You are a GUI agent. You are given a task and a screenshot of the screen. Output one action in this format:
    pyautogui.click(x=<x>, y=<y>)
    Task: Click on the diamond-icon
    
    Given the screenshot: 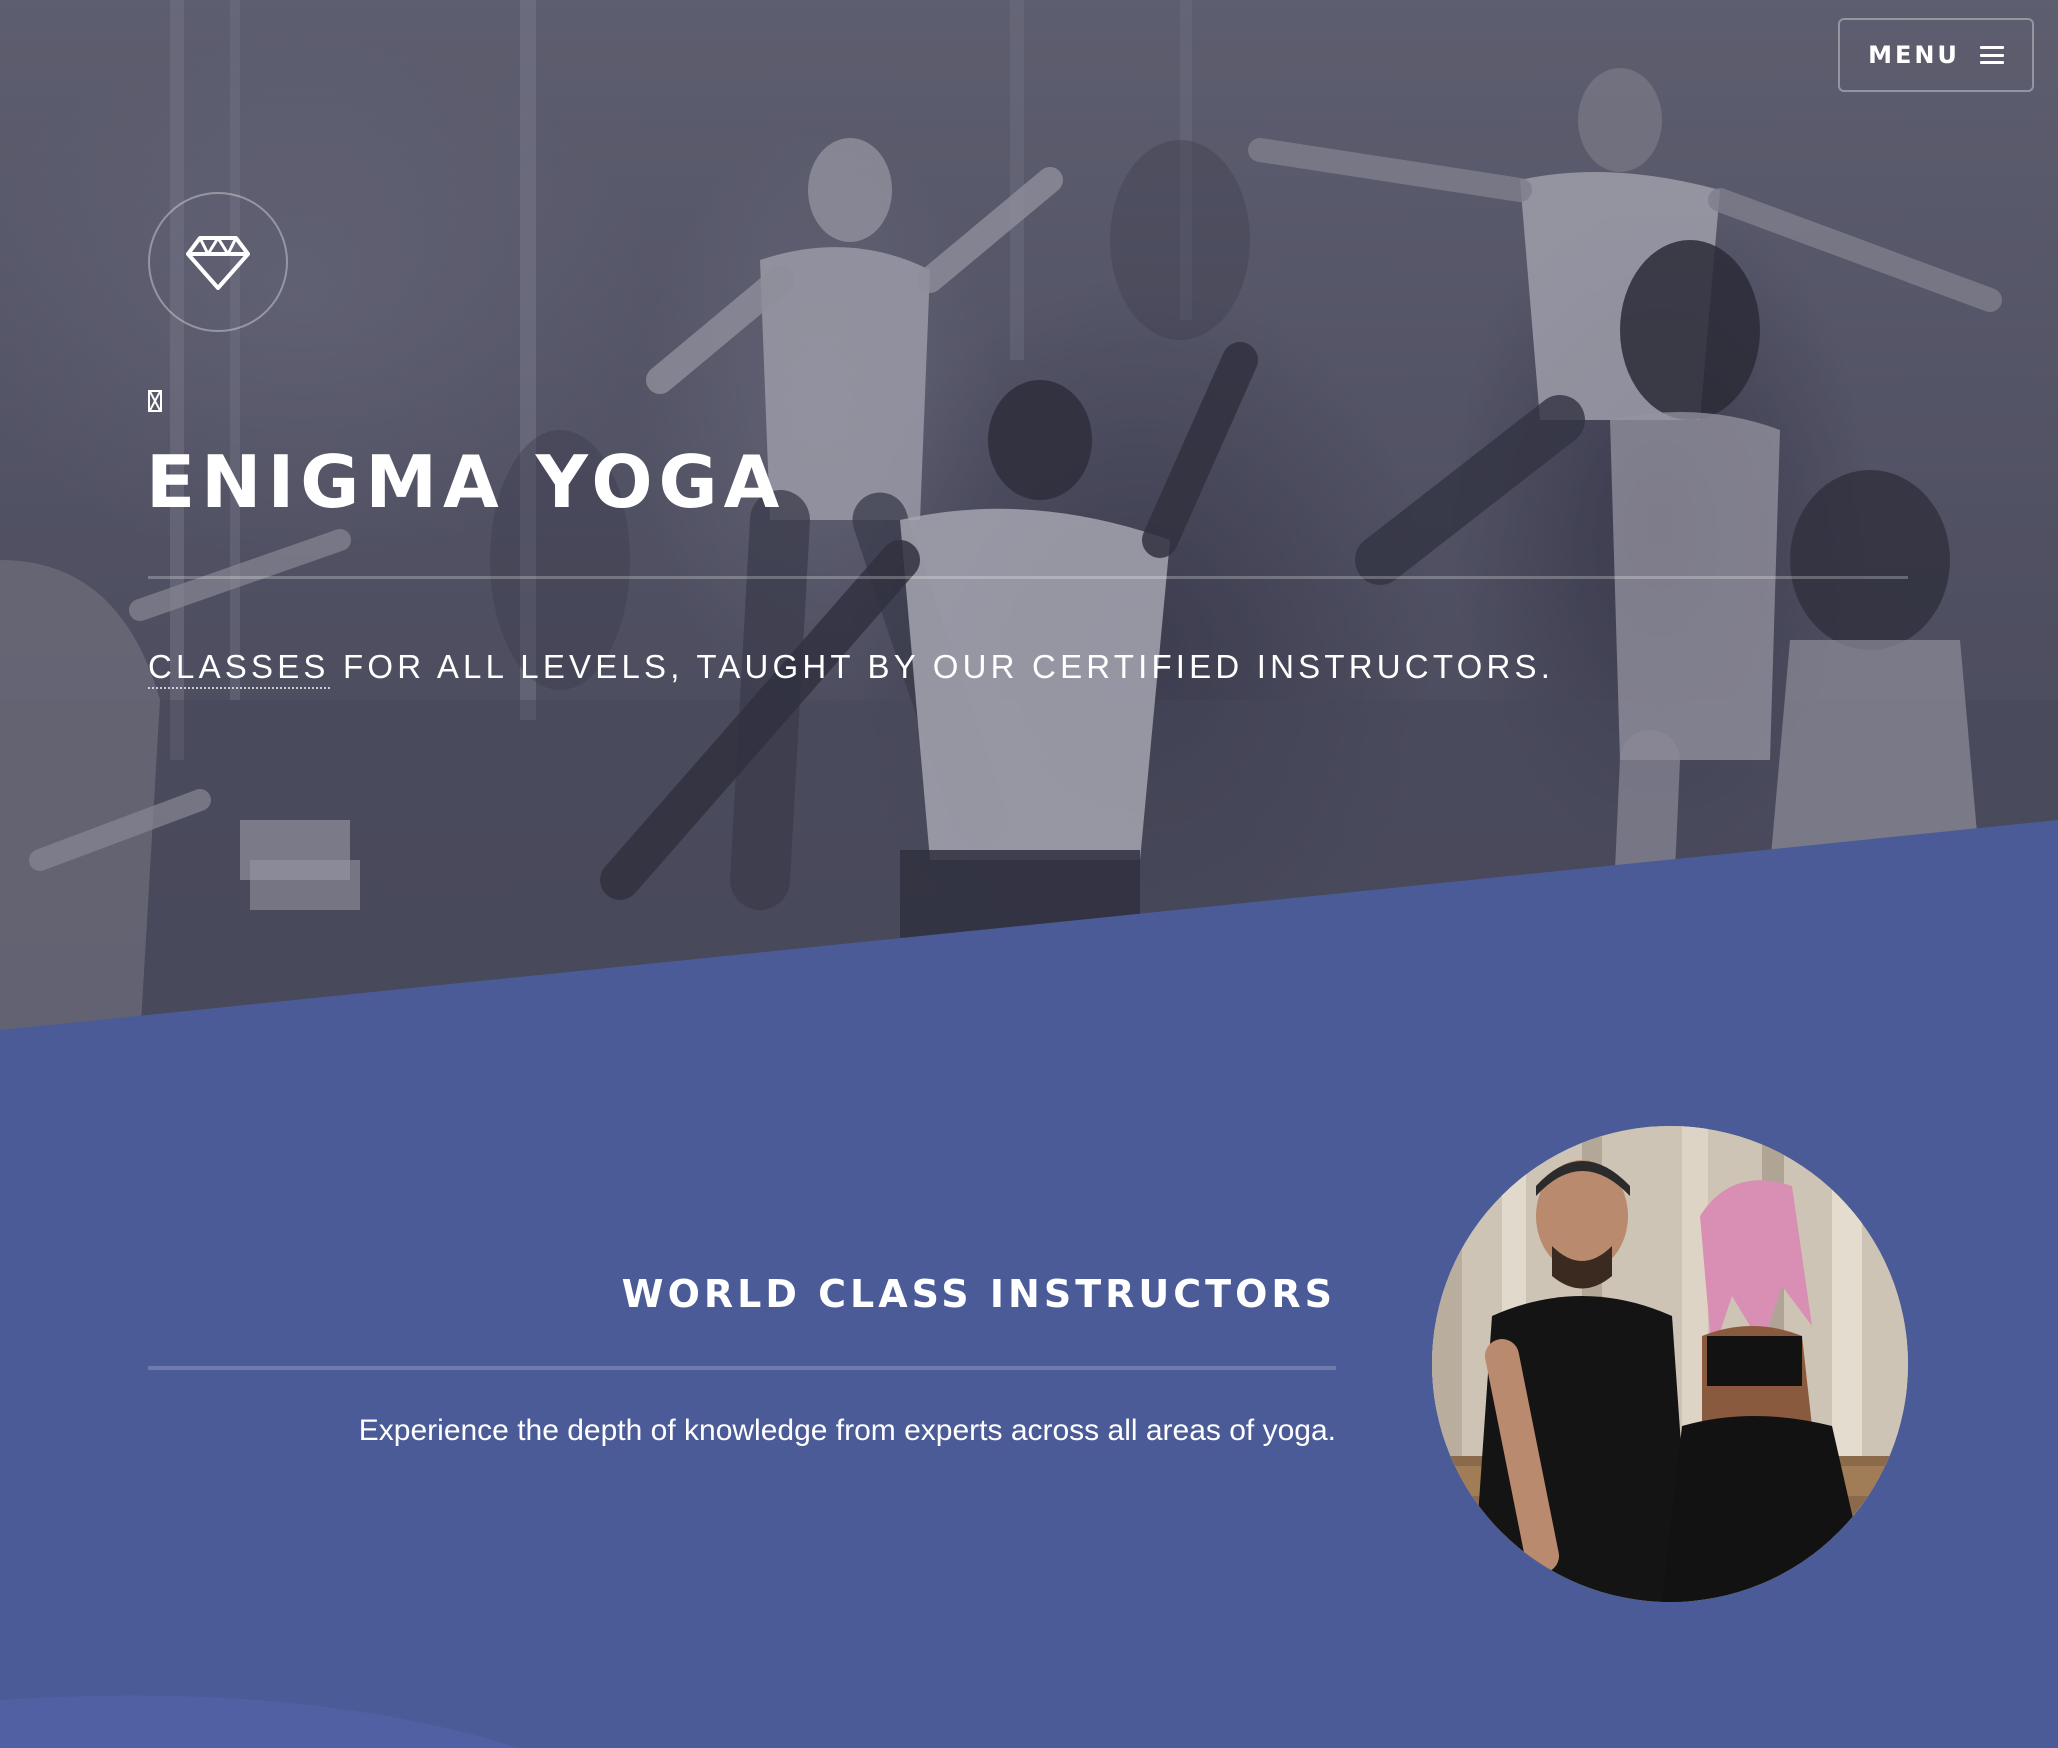 What is the action you would take?
    pyautogui.click(x=218, y=263)
    